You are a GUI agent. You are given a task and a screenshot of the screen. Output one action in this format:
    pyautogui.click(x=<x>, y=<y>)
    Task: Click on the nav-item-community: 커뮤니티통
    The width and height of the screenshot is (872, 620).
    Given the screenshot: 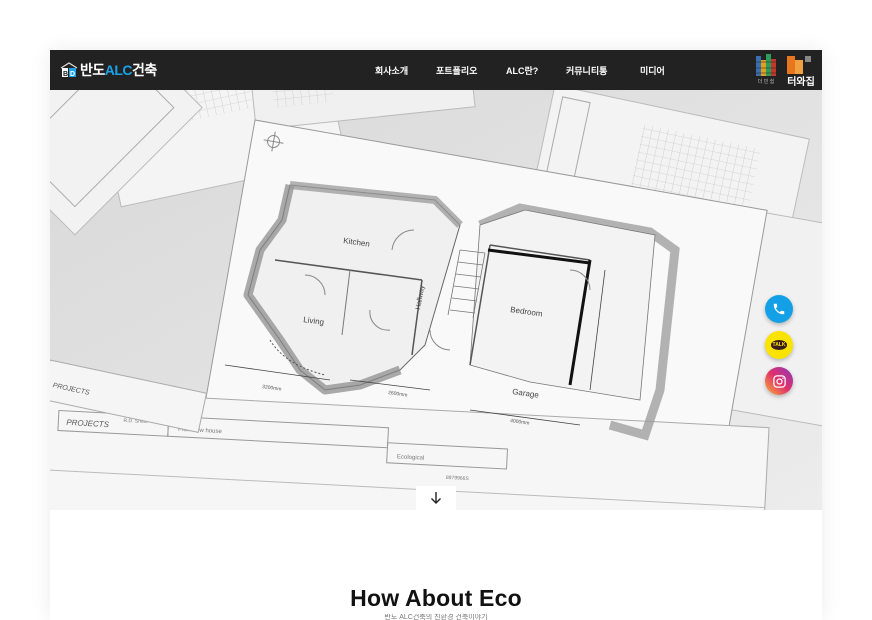 What is the action you would take?
    pyautogui.click(x=586, y=70)
    